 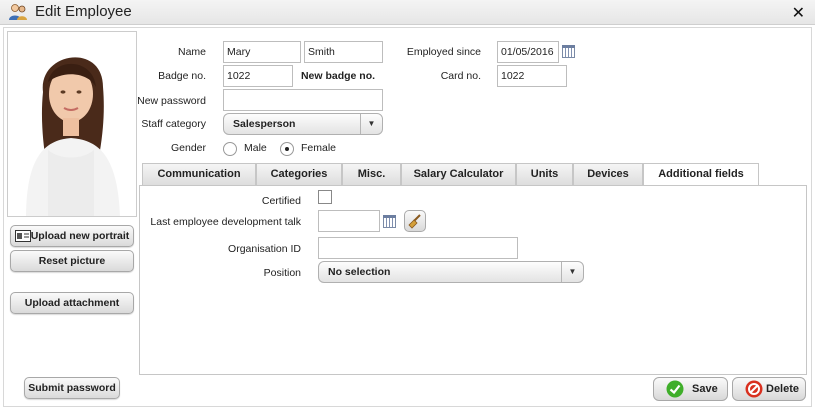 What do you see at coordinates (303, 124) in the screenshot?
I see `staff-category-select: Salesperson ▼` at bounding box center [303, 124].